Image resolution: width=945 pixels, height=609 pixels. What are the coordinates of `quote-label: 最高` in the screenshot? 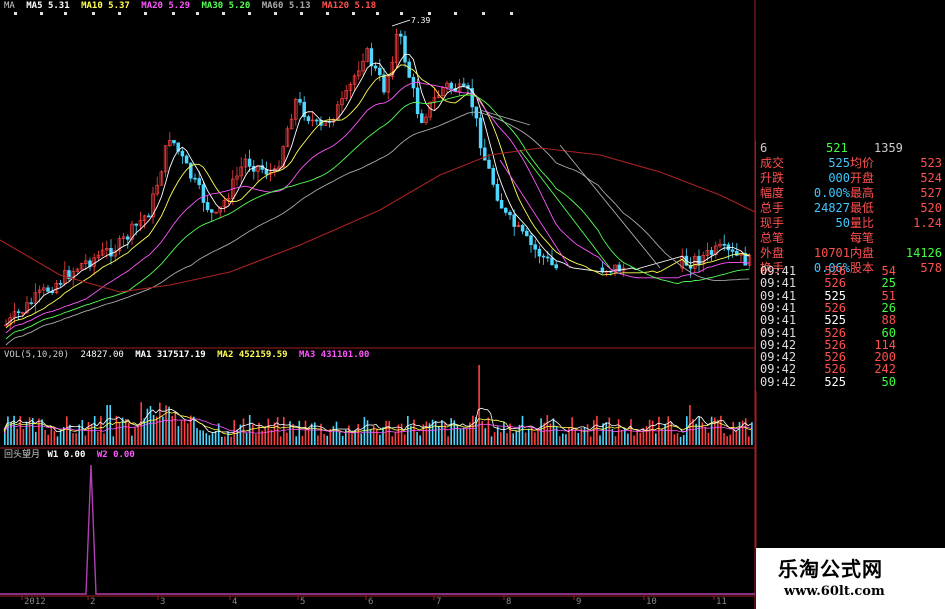 It's located at (862, 193).